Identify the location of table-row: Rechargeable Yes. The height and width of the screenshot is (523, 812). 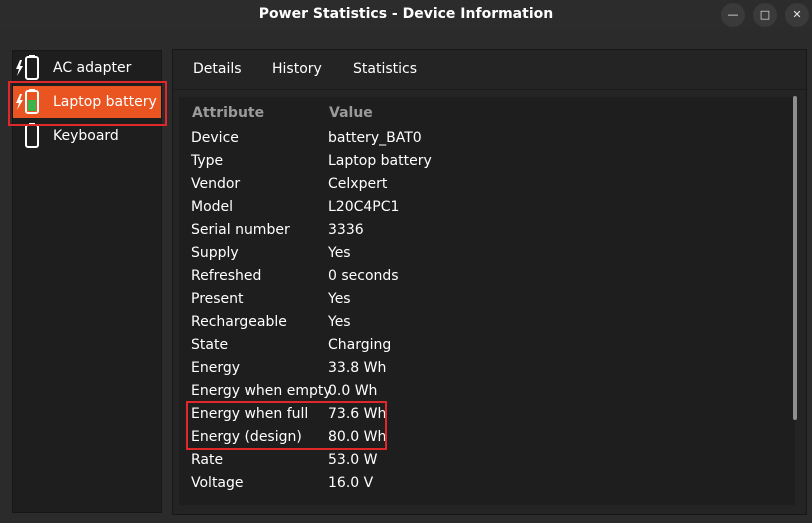
(479, 325).